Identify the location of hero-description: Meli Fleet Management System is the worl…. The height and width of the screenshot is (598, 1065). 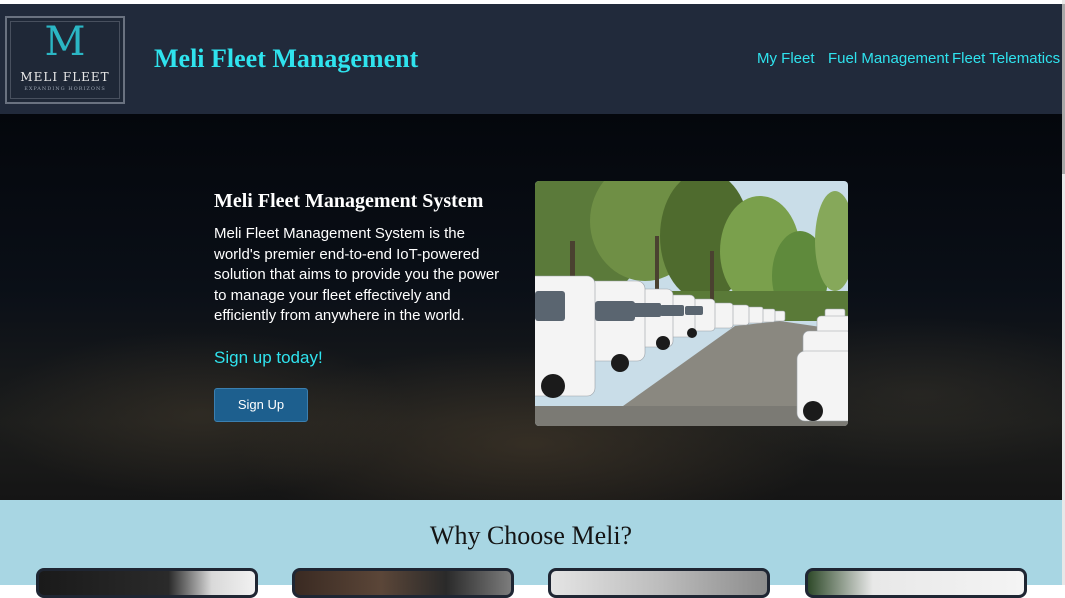
(357, 274).